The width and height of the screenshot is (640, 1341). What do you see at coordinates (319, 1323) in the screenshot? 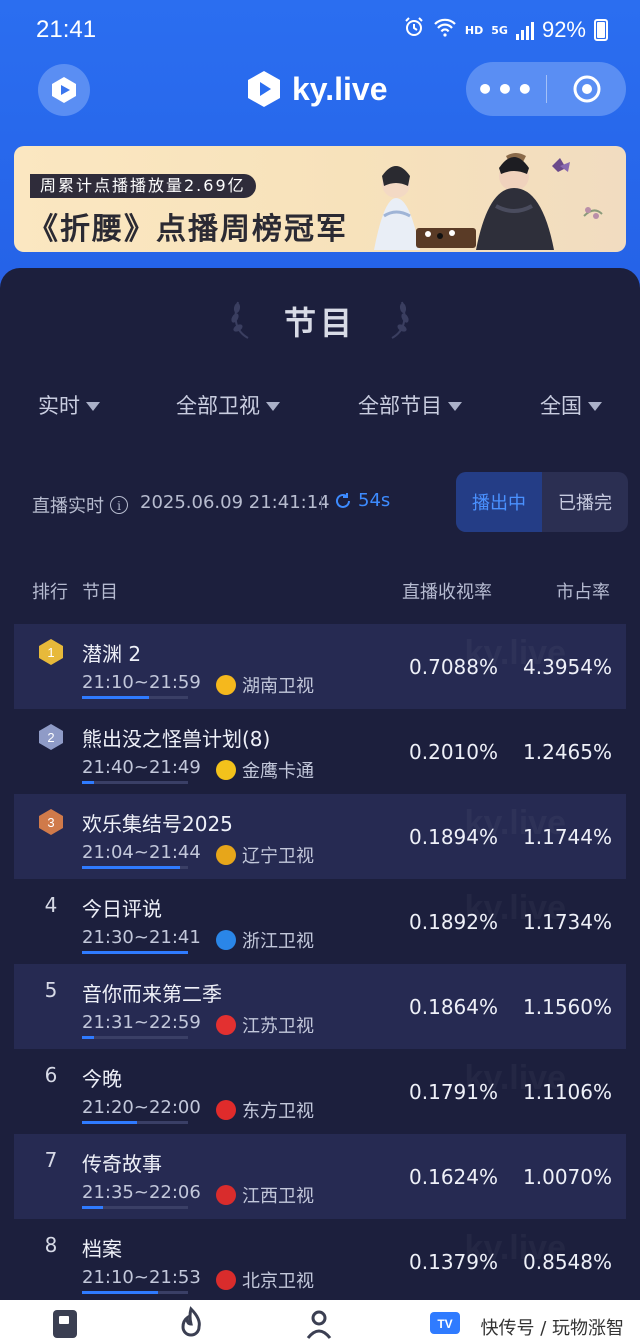
I see `tab-profile-icon` at bounding box center [319, 1323].